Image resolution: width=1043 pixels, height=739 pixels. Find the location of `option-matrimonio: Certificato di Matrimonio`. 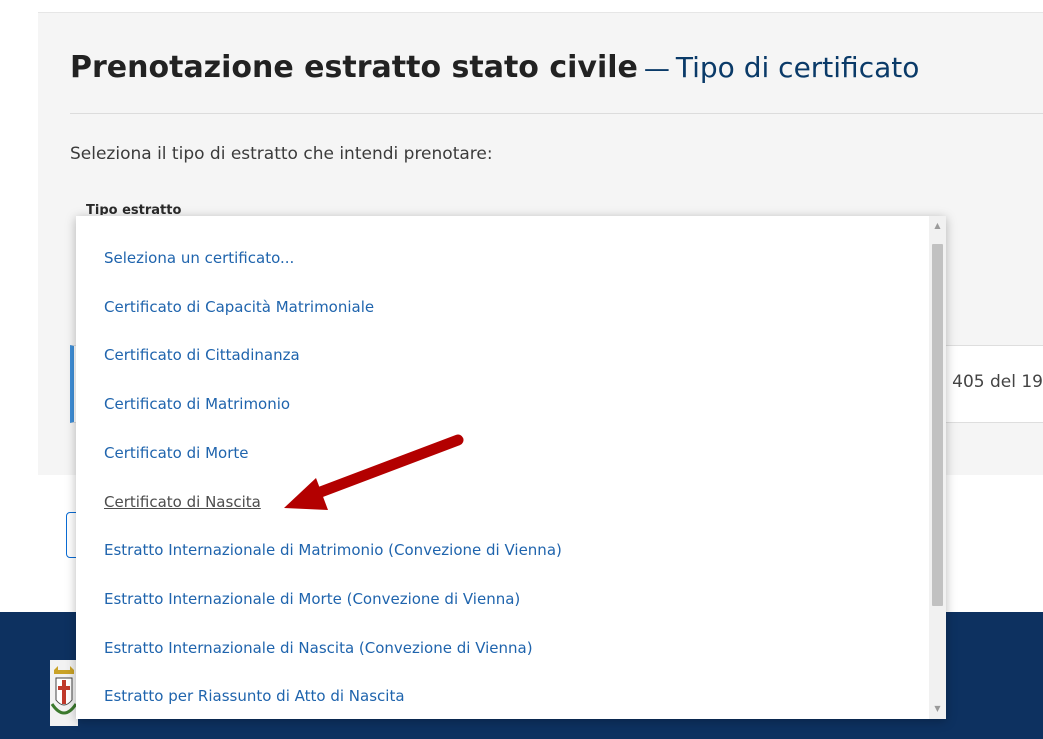

option-matrimonio: Certificato di Matrimonio is located at coordinates (197, 404).